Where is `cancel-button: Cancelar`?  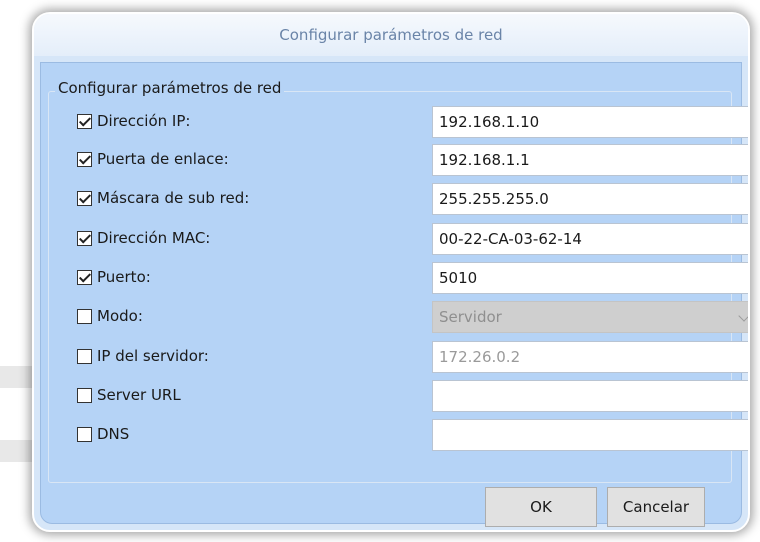 cancel-button: Cancelar is located at coordinates (656, 507).